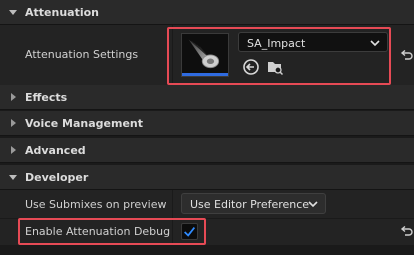  Describe the element at coordinates (251, 67) in the screenshot. I see `use-selected-asset-icon` at that location.